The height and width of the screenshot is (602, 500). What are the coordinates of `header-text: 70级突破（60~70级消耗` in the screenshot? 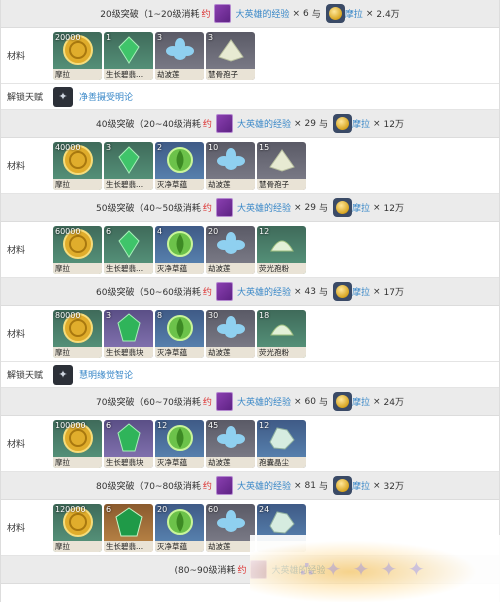 It's located at (148, 403).